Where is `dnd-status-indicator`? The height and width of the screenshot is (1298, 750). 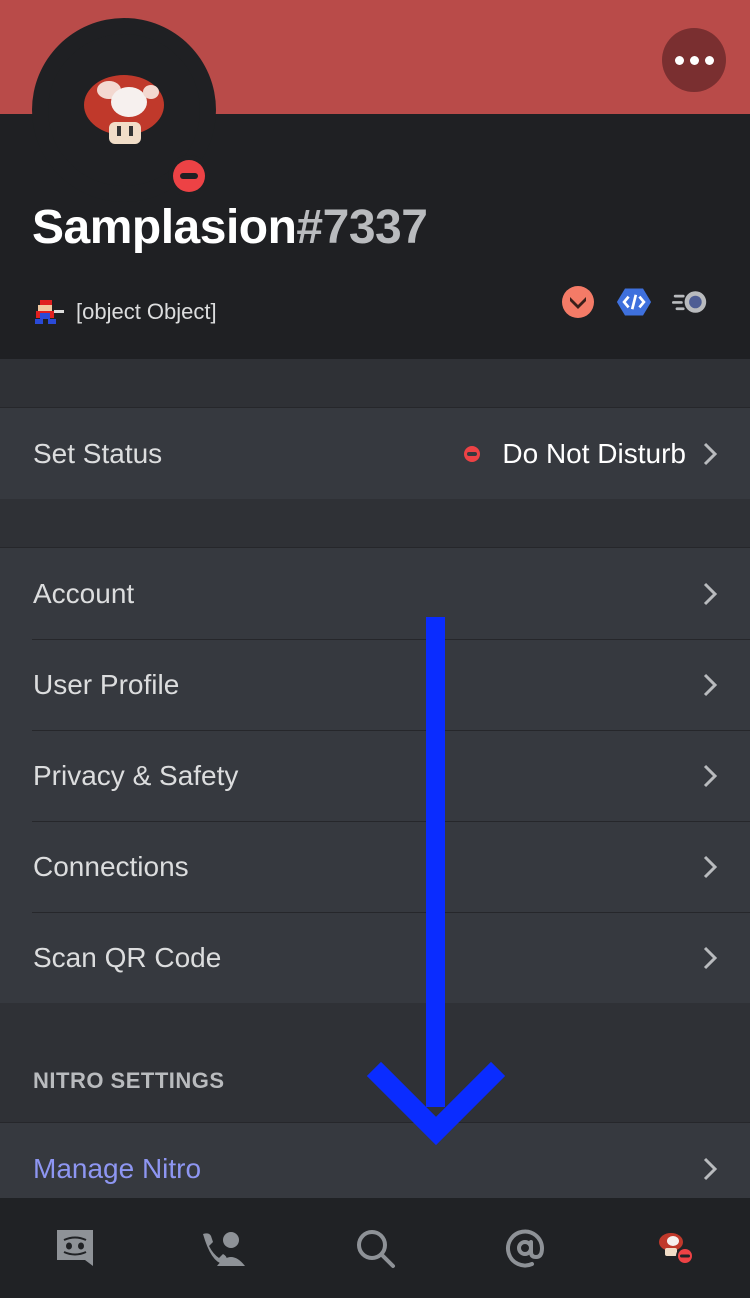
dnd-status-indicator is located at coordinates (189, 176).